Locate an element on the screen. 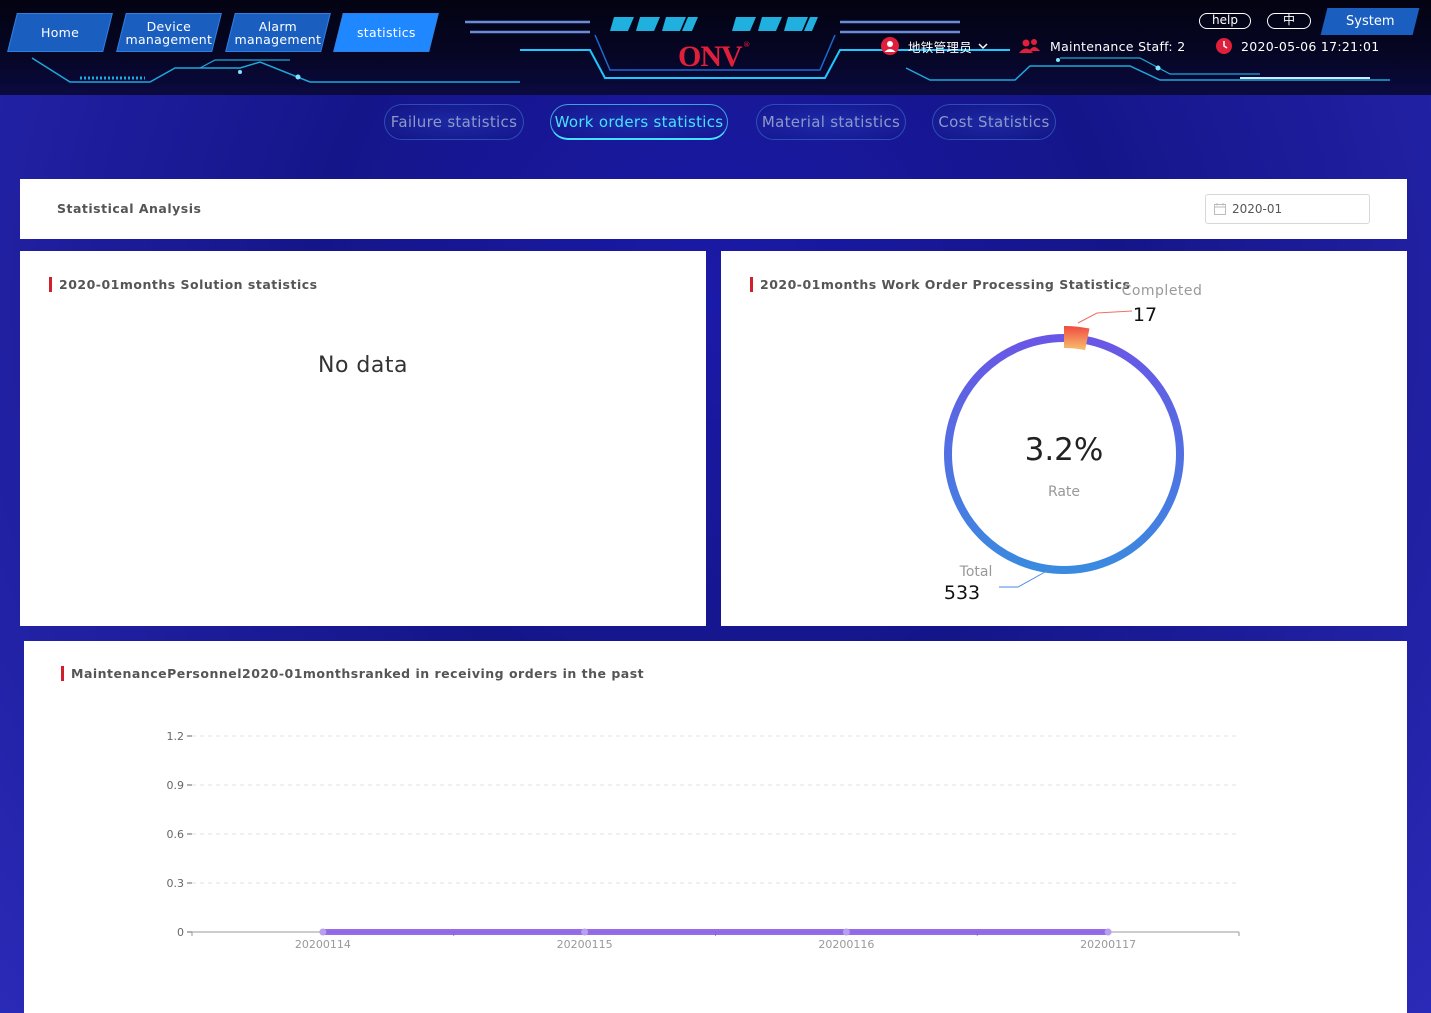 This screenshot has width=1431, height=1013. nav-tab-label: Home is located at coordinates (60, 32).